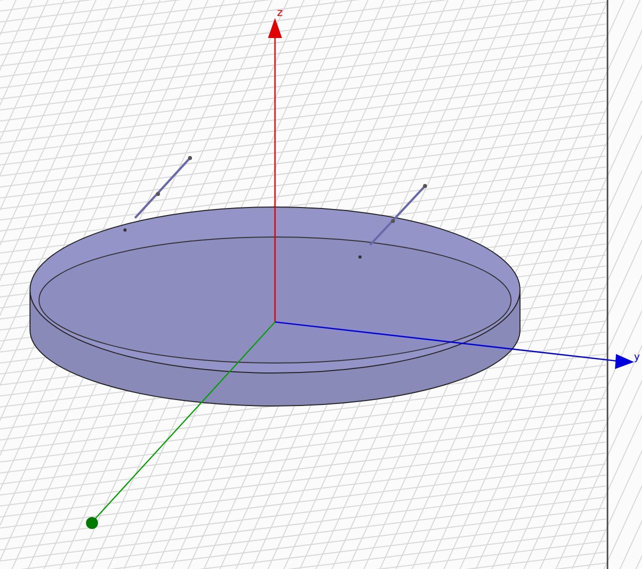  What do you see at coordinates (637, 357) in the screenshot?
I see `axis-label: y` at bounding box center [637, 357].